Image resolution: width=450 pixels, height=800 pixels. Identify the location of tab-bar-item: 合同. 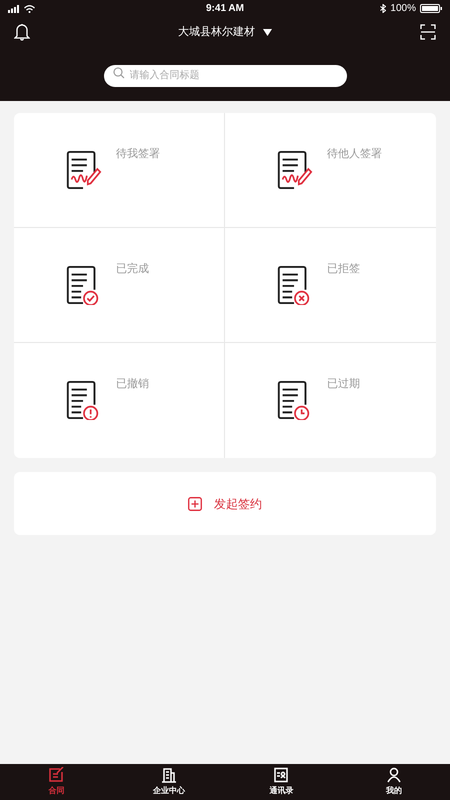
(56, 782).